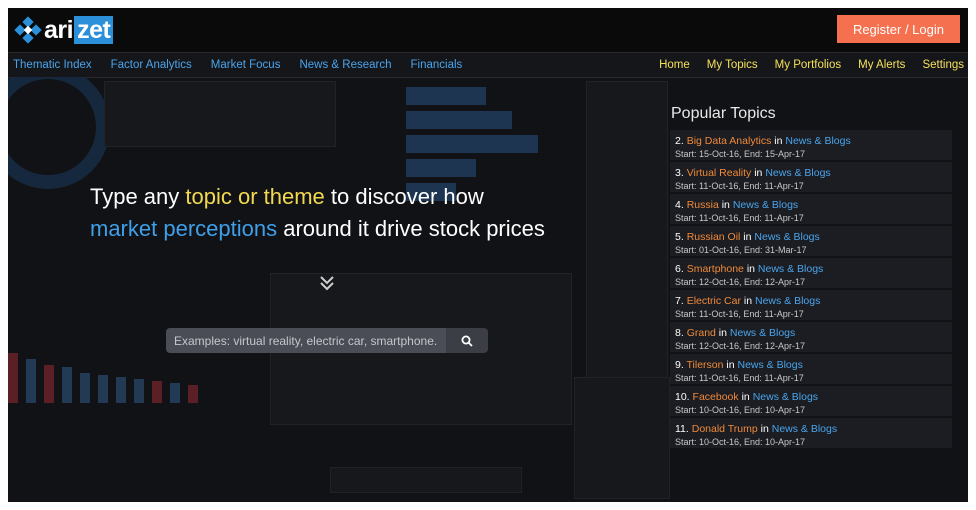 The image size is (976, 510). What do you see at coordinates (714, 301) in the screenshot?
I see `topic-name-link: Electric Car` at bounding box center [714, 301].